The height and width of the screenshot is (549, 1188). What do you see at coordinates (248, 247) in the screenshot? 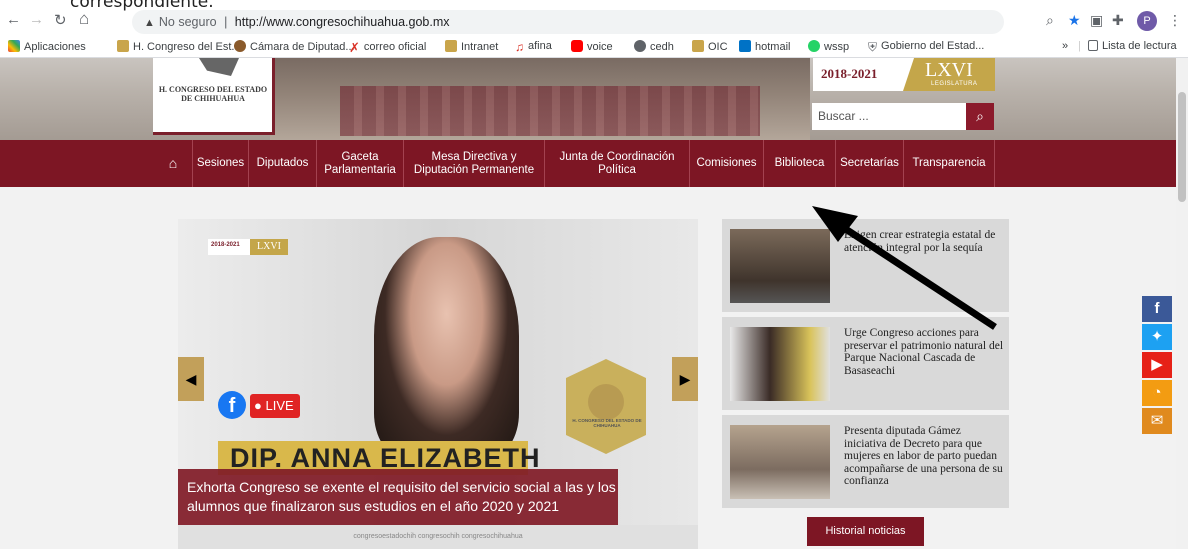
I see `slide-legislature-badge: 2018-2021 LXVI` at bounding box center [248, 247].